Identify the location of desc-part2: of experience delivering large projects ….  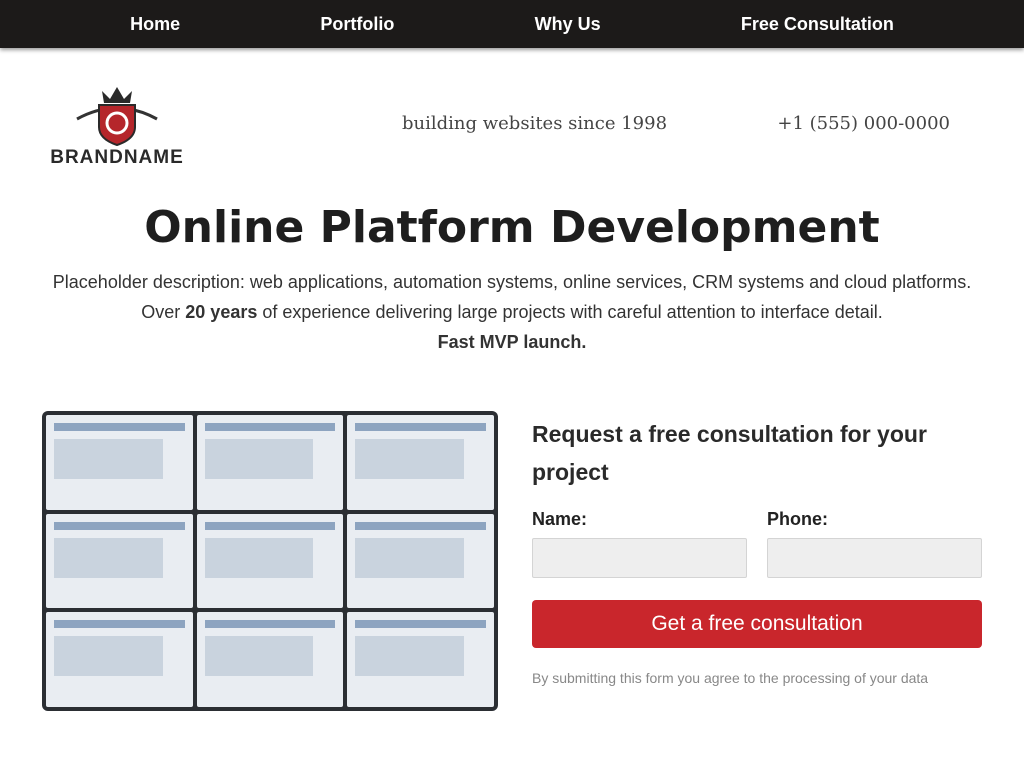
(572, 312).